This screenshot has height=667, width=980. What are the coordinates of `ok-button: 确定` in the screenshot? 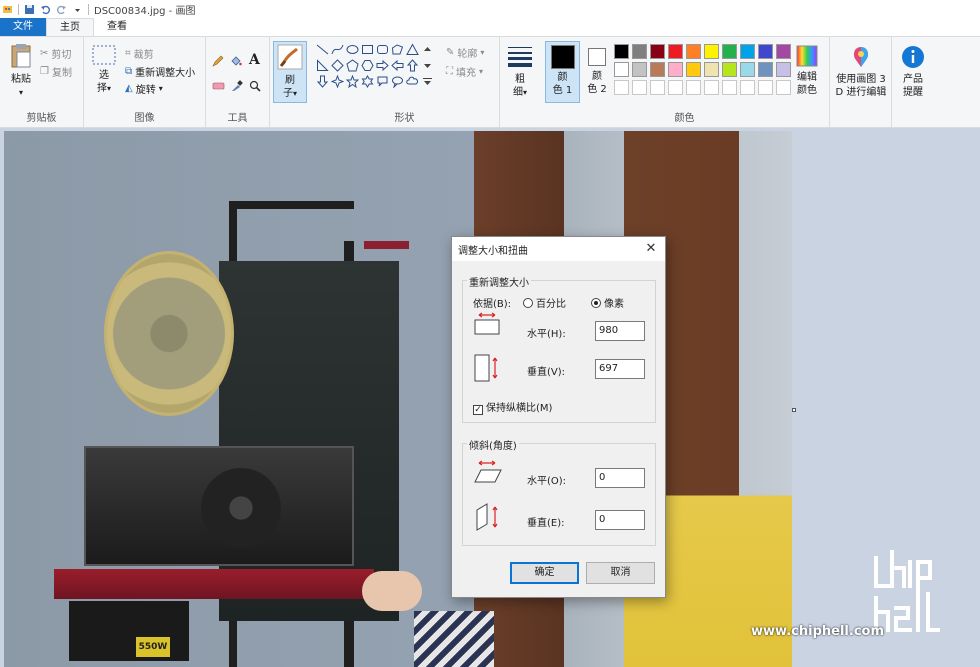 It's located at (544, 573).